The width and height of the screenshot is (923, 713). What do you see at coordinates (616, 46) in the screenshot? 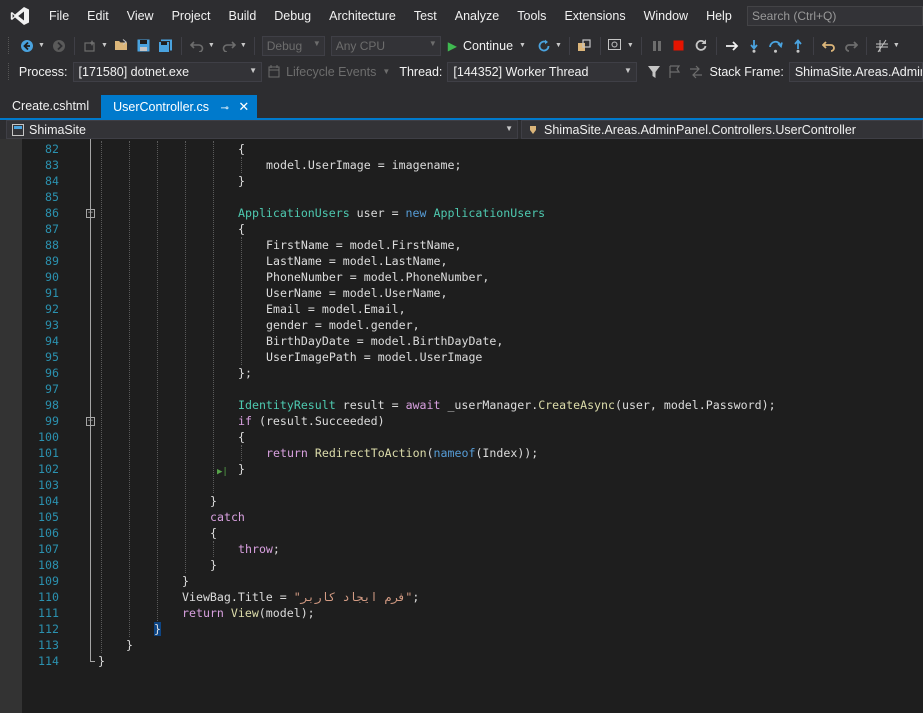
I see `browser-link-icon` at bounding box center [616, 46].